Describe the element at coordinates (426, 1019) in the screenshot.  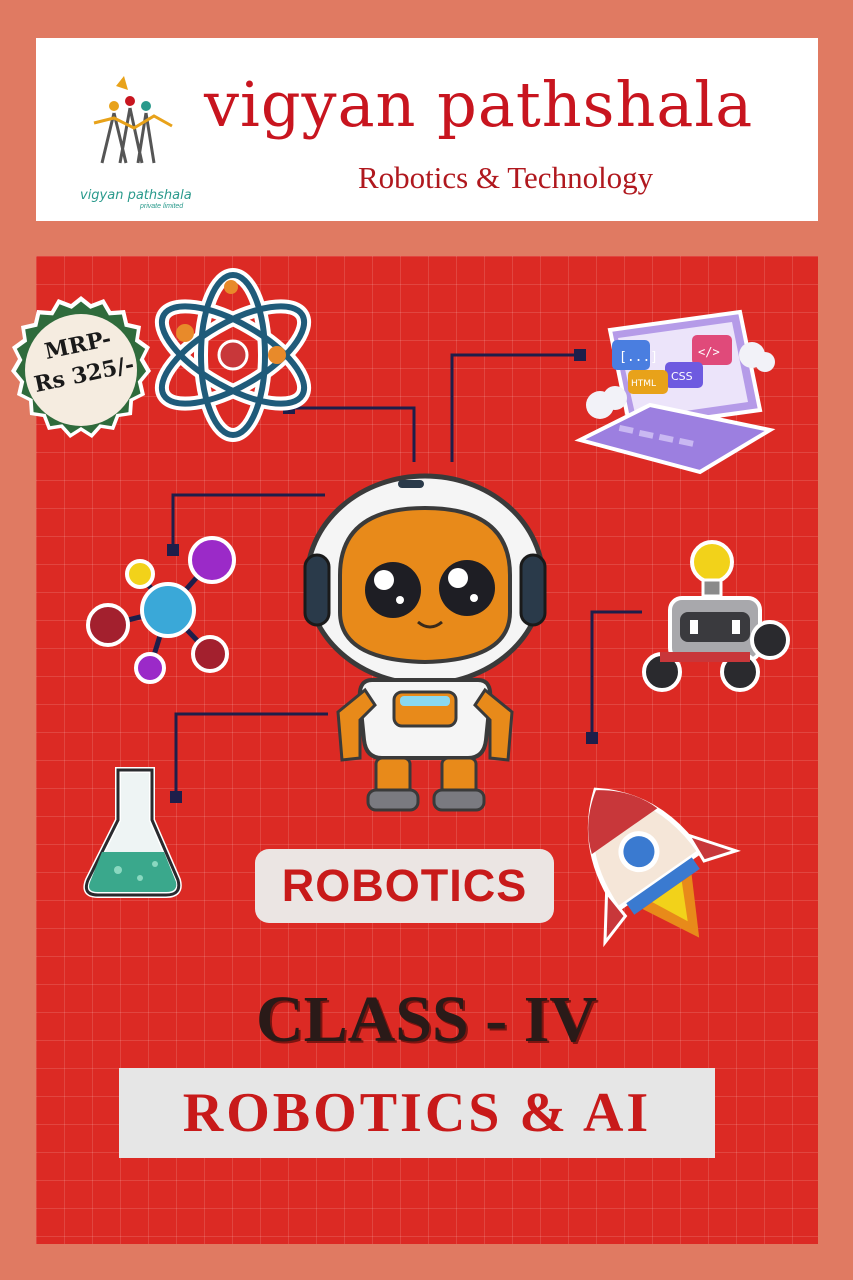
I see `class-title: CLASS - IV` at that location.